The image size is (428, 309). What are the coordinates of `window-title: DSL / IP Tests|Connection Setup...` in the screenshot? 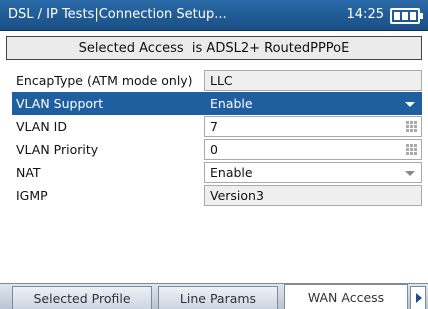 It's located at (117, 14).